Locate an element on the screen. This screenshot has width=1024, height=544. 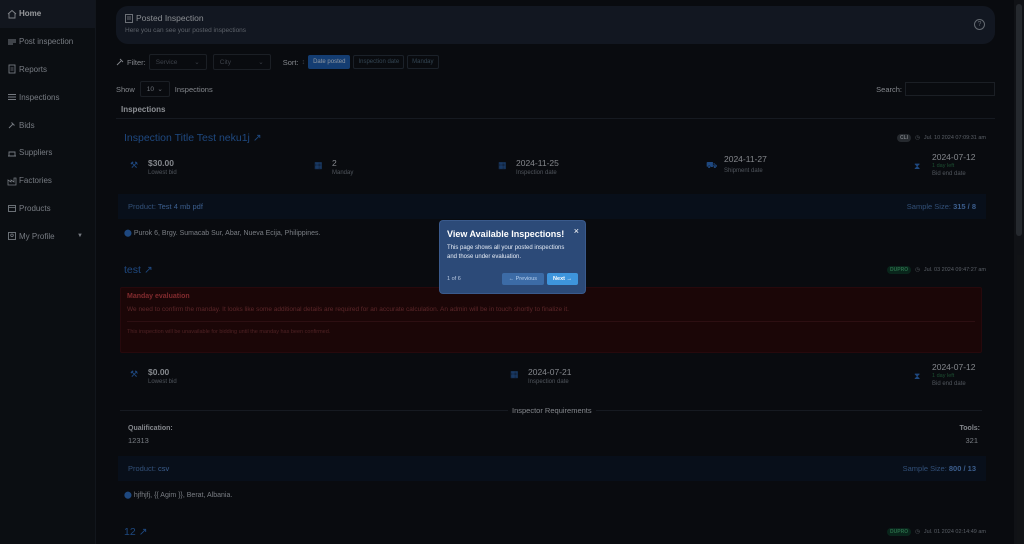
tour-previous-button: ← Previous is located at coordinates (523, 279).